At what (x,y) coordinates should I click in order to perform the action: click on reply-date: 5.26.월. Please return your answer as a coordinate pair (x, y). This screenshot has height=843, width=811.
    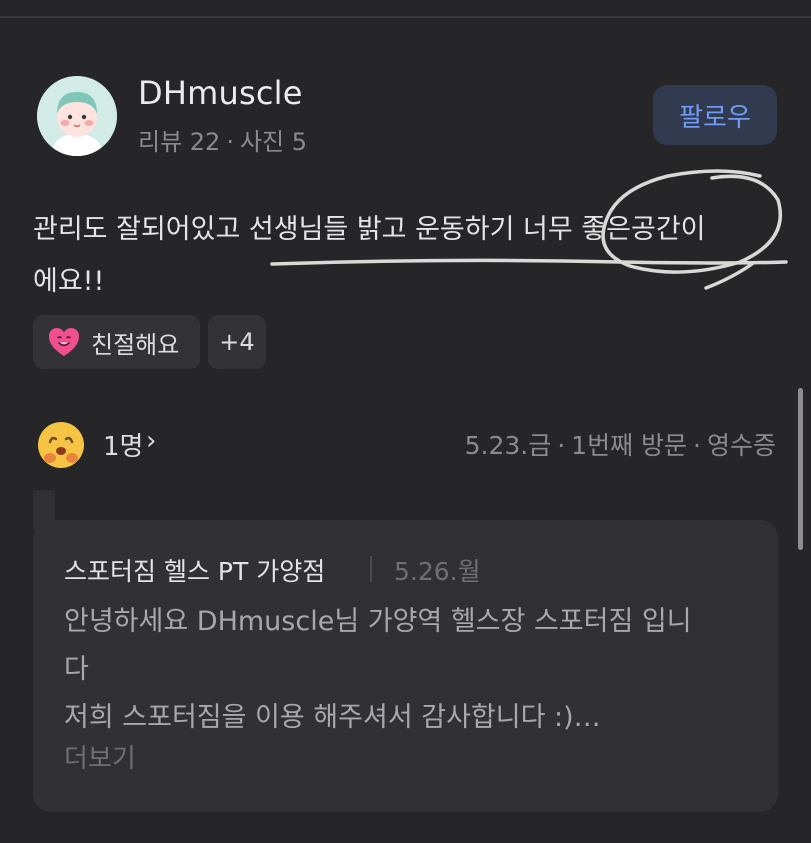
    Looking at the image, I should click on (437, 571).